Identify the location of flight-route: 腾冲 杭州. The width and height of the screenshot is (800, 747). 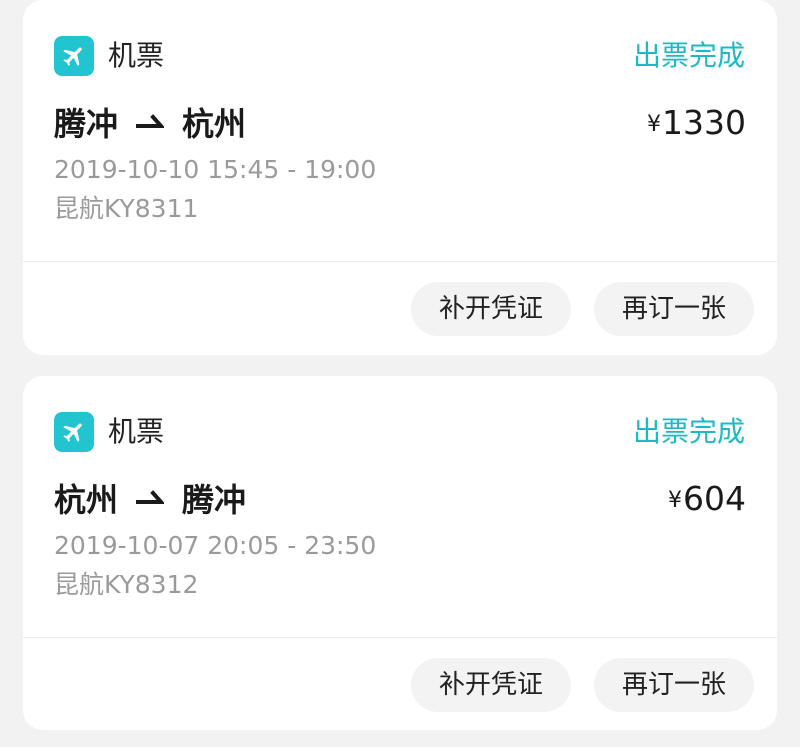
(150, 122).